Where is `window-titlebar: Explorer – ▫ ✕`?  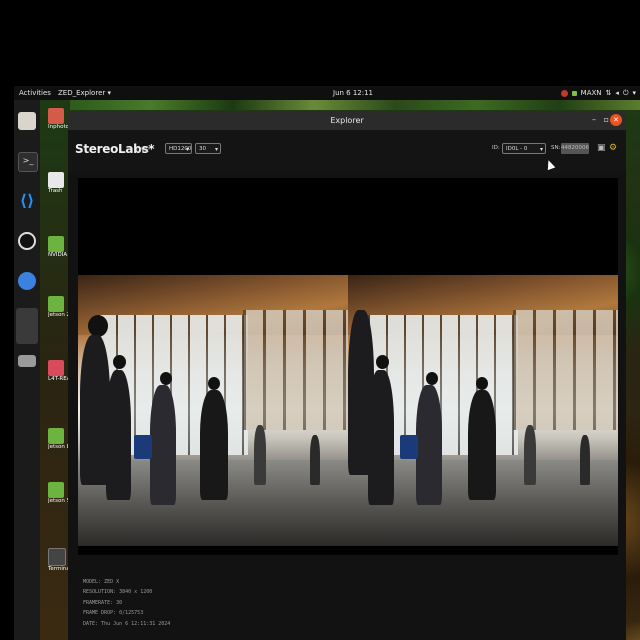 window-titlebar: Explorer – ▫ ✕ is located at coordinates (347, 120).